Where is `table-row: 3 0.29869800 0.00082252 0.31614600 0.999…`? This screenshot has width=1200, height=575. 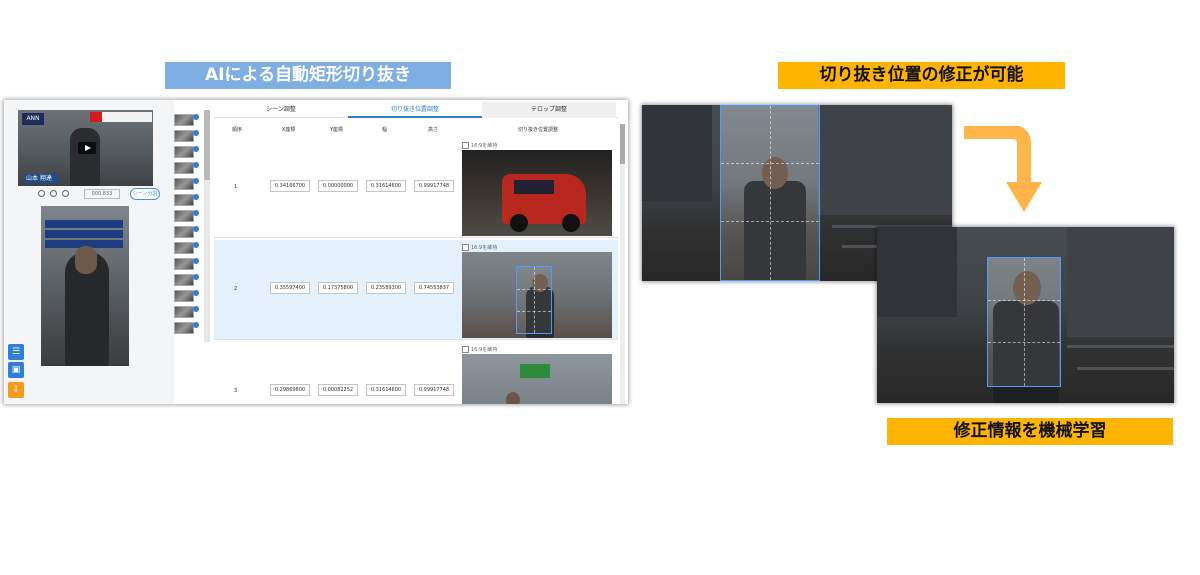 table-row: 3 0.29869800 0.00082252 0.31614600 0.999… is located at coordinates (416, 373).